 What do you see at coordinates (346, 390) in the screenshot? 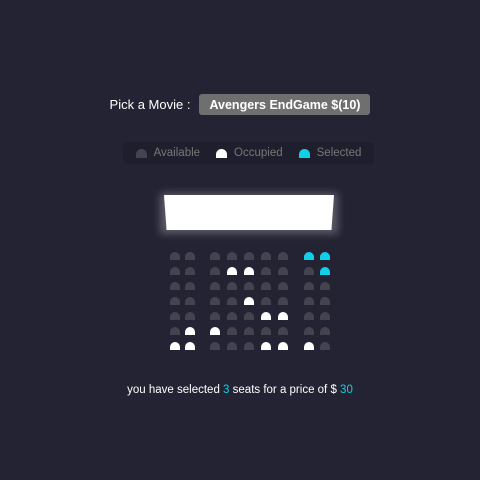
I see `total-price: 30` at bounding box center [346, 390].